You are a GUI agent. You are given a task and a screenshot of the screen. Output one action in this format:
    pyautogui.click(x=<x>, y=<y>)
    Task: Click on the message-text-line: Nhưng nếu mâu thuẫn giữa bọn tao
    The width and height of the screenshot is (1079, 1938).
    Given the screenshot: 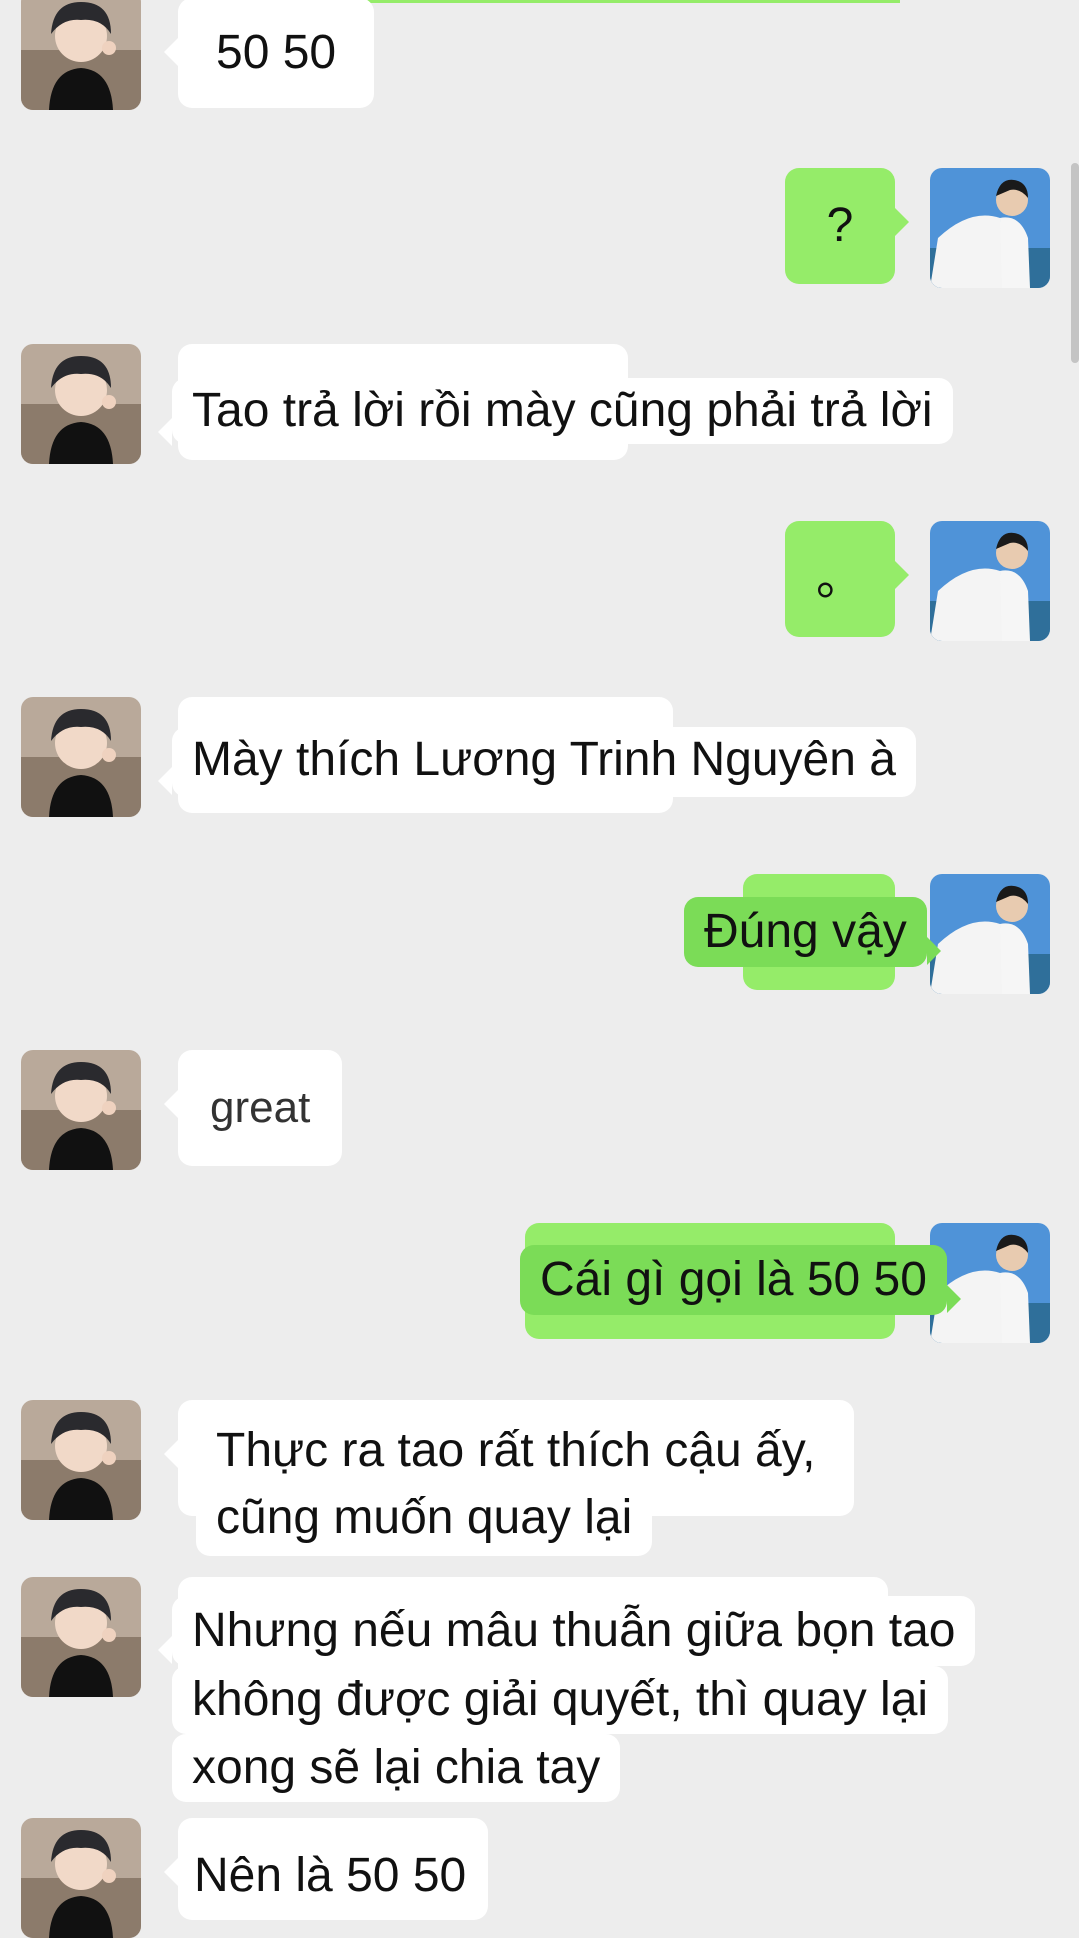 What is the action you would take?
    pyautogui.click(x=574, y=1630)
    